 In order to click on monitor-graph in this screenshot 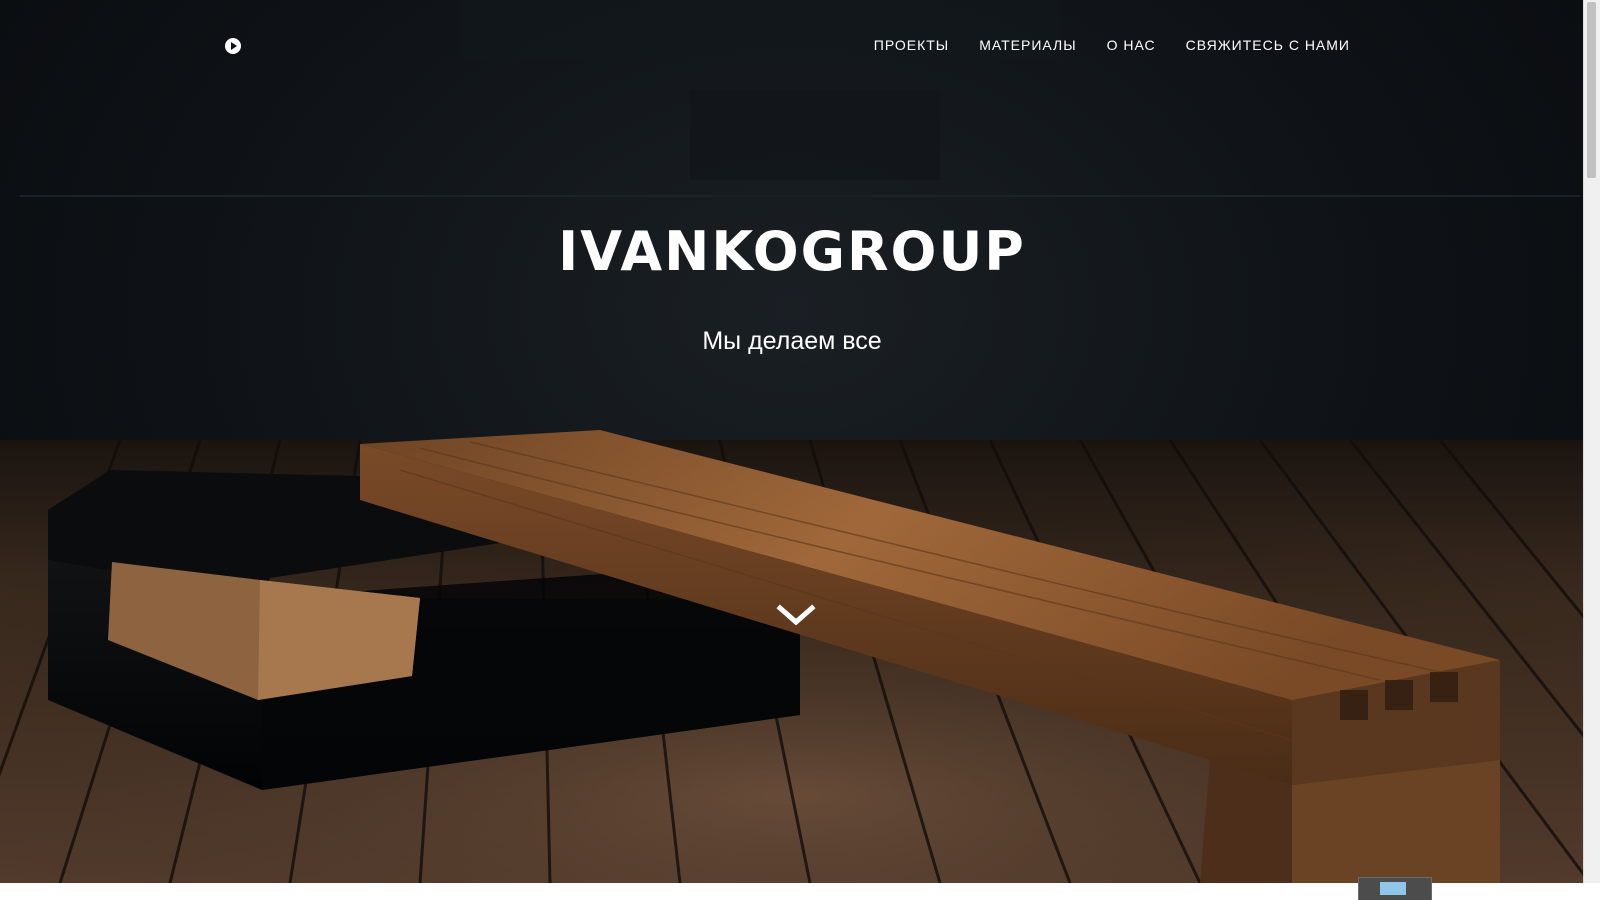, I will do `click(1393, 888)`.